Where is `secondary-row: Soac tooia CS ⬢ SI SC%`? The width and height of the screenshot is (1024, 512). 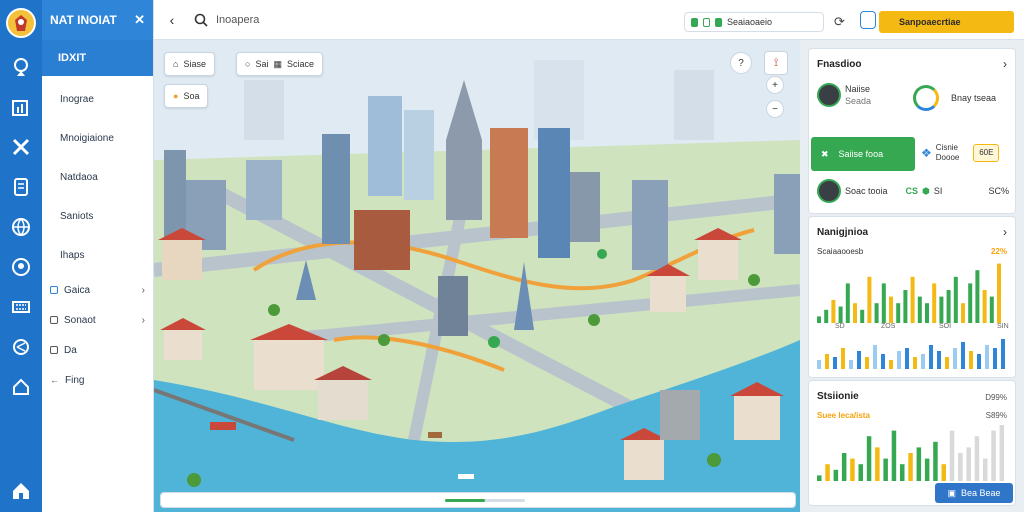 secondary-row: Soac tooia CS ⬢ SI SC% is located at coordinates (913, 191).